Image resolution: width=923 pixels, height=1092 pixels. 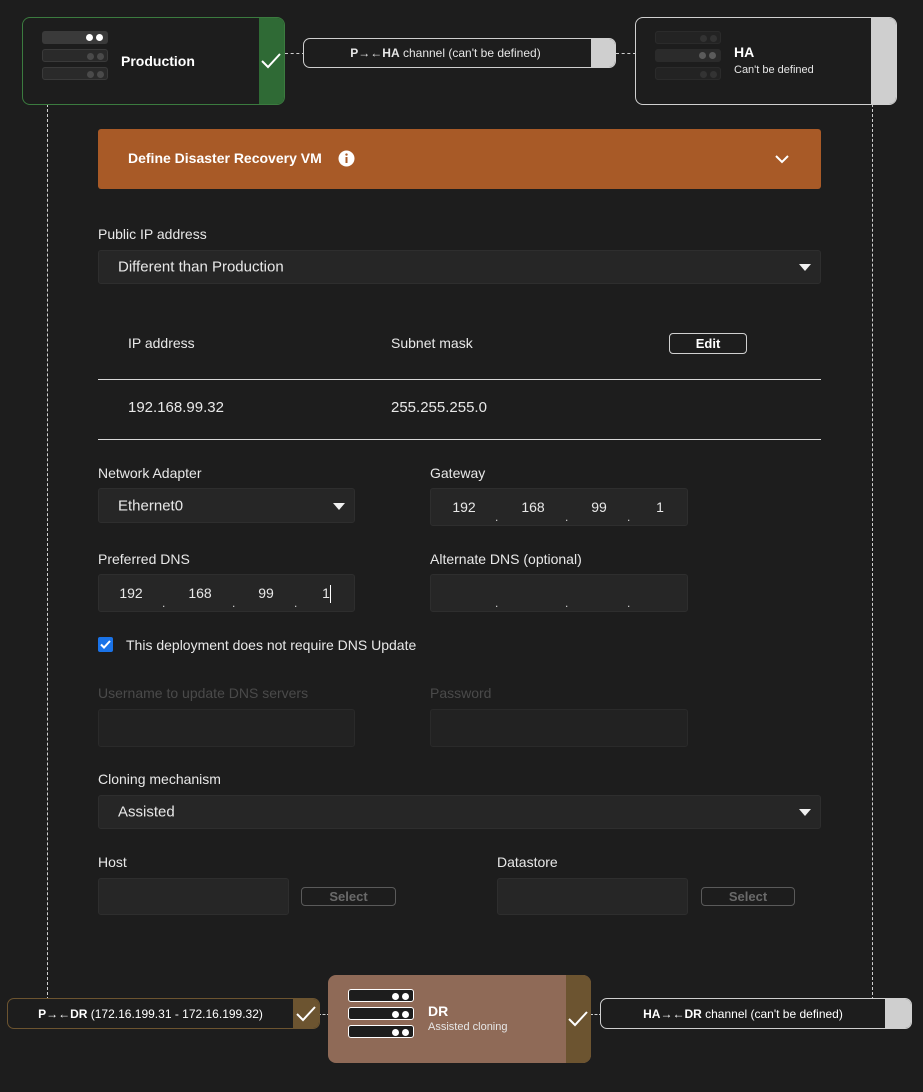 I want to click on datastore-input, so click(x=592, y=896).